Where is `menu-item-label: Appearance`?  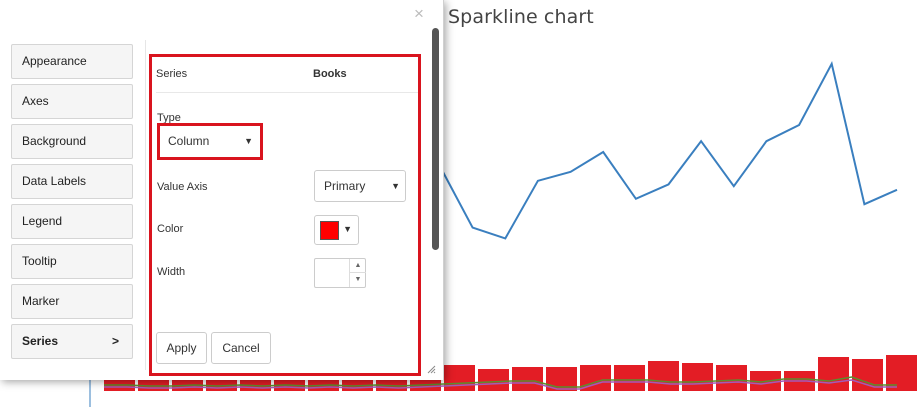 menu-item-label: Appearance is located at coordinates (54, 61).